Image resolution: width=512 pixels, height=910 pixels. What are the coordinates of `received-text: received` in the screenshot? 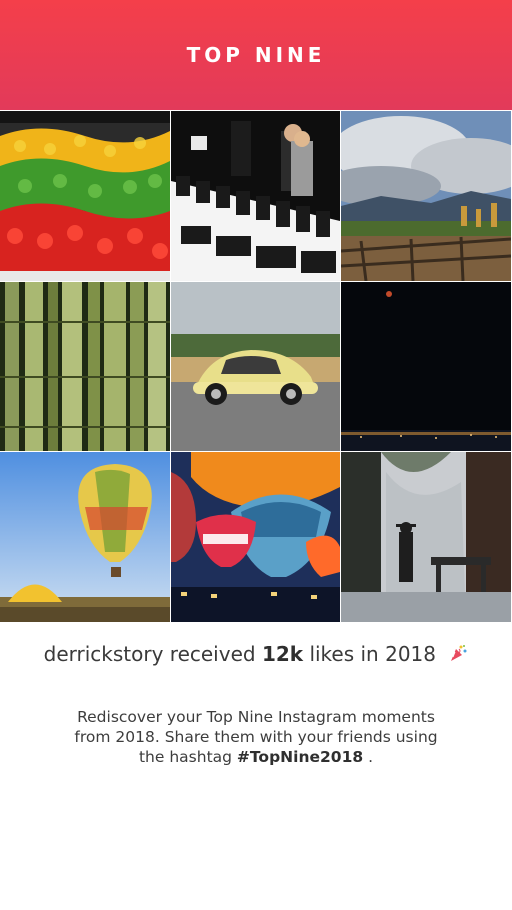 It's located at (212, 654).